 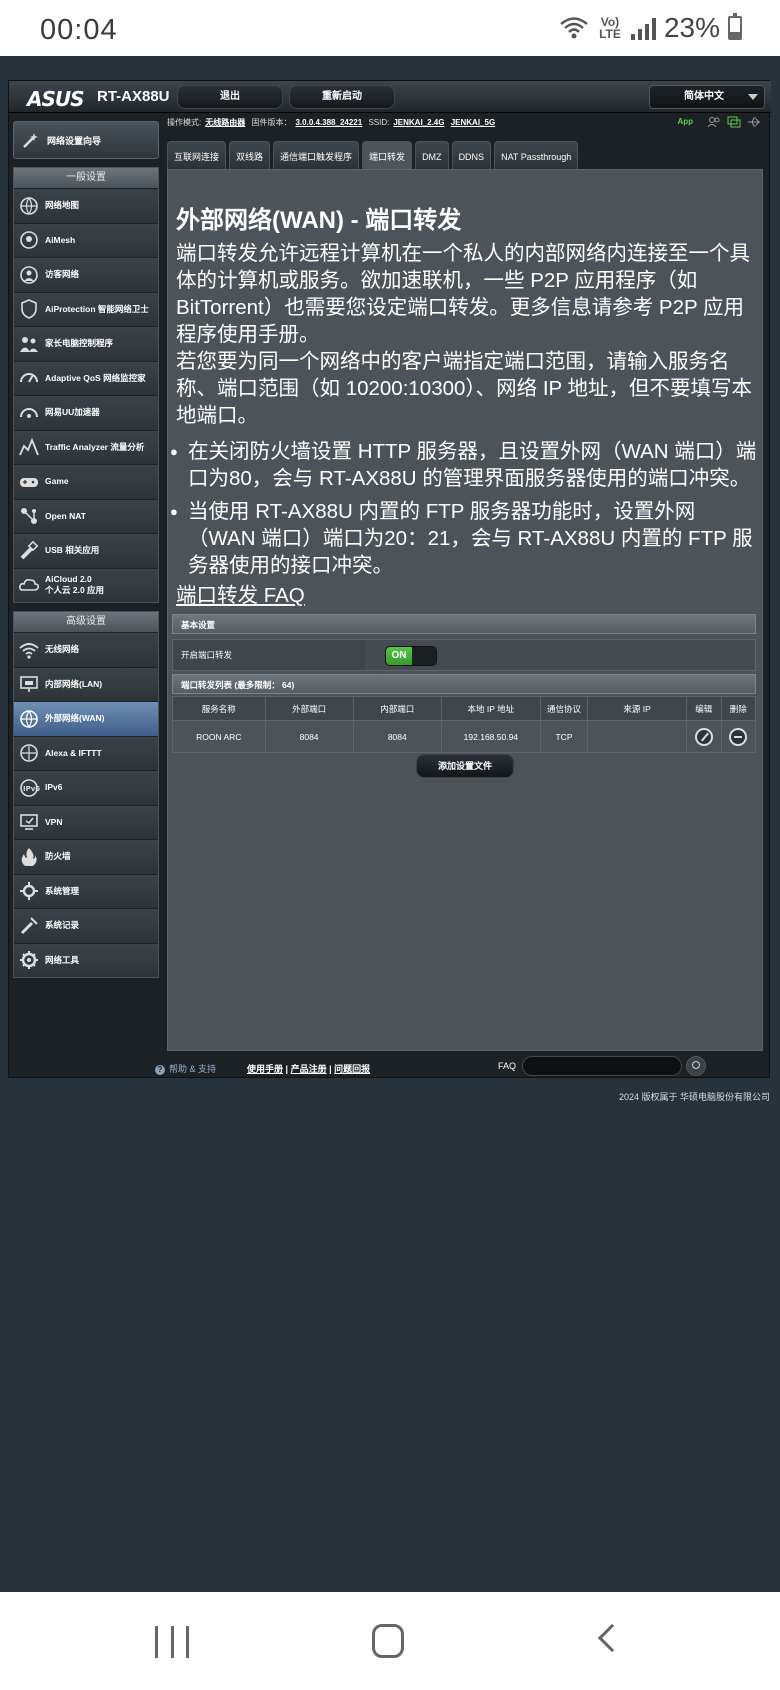 What do you see at coordinates (316, 155) in the screenshot?
I see `tab-2: 通信端口触发程序` at bounding box center [316, 155].